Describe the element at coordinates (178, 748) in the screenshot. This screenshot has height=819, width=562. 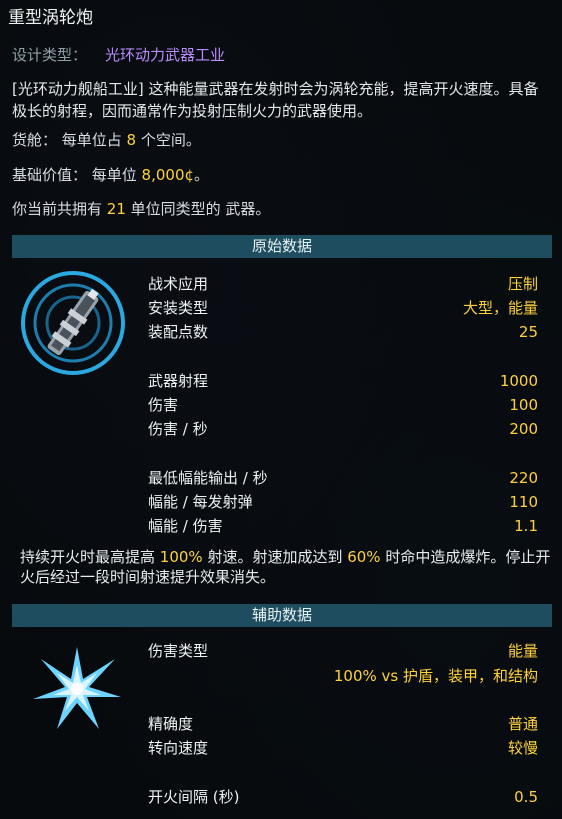
I see `stat-label-turn-rate: 转向速度` at that location.